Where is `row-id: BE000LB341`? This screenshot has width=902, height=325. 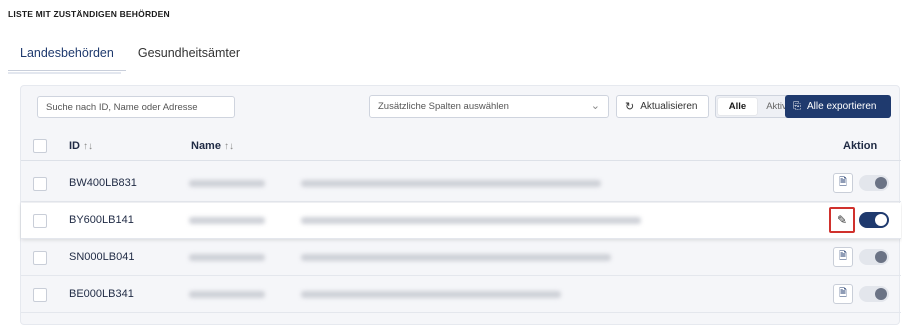 row-id: BE000LB341 is located at coordinates (101, 294).